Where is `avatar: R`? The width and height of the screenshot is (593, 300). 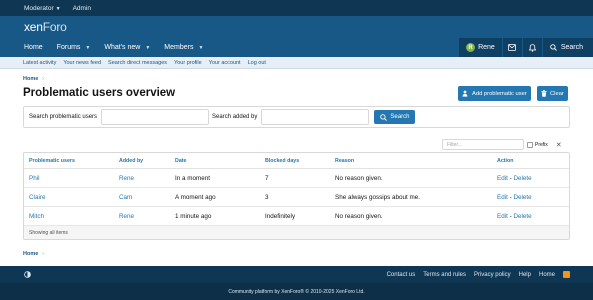 avatar: R is located at coordinates (471, 47).